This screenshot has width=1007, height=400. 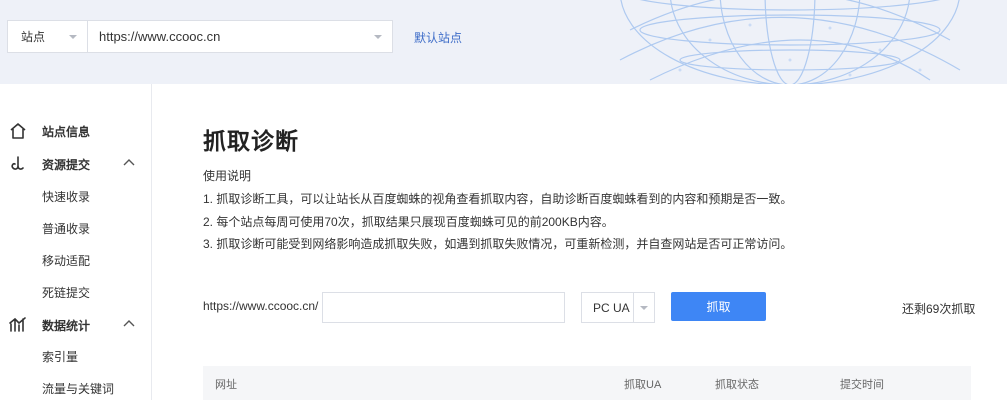 I want to click on sidebar-item-index-count: 索引量, so click(x=60, y=356).